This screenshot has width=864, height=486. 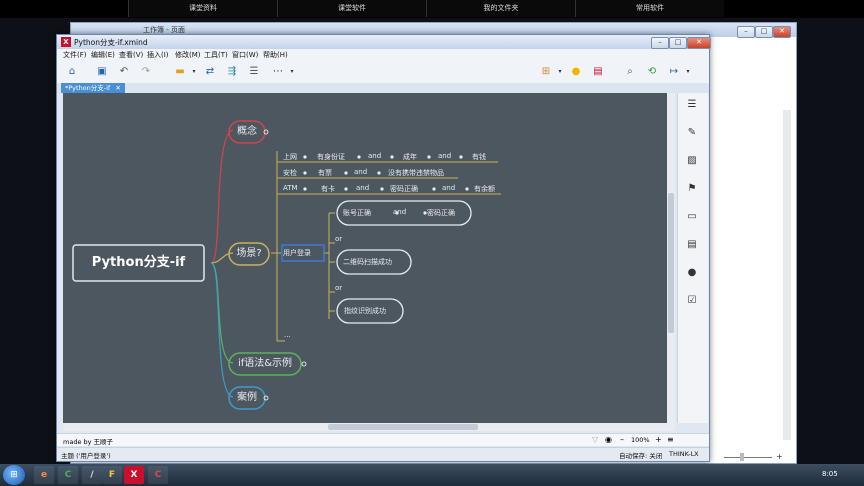 I want to click on task-icon: ☑, so click(x=692, y=301).